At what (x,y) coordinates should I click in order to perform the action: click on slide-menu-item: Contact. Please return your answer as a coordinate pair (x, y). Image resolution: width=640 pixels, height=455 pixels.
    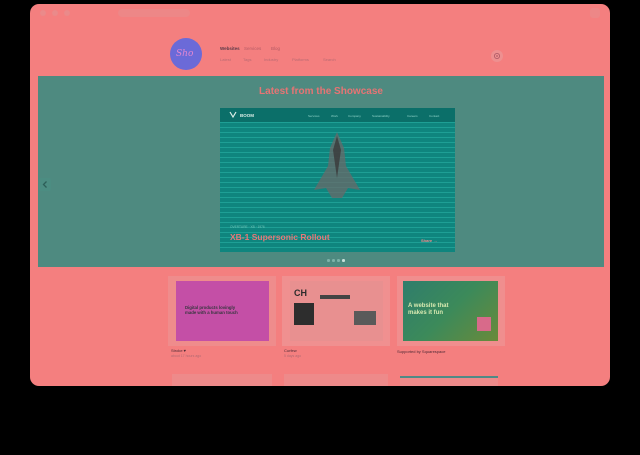
    Looking at the image, I should click on (434, 116).